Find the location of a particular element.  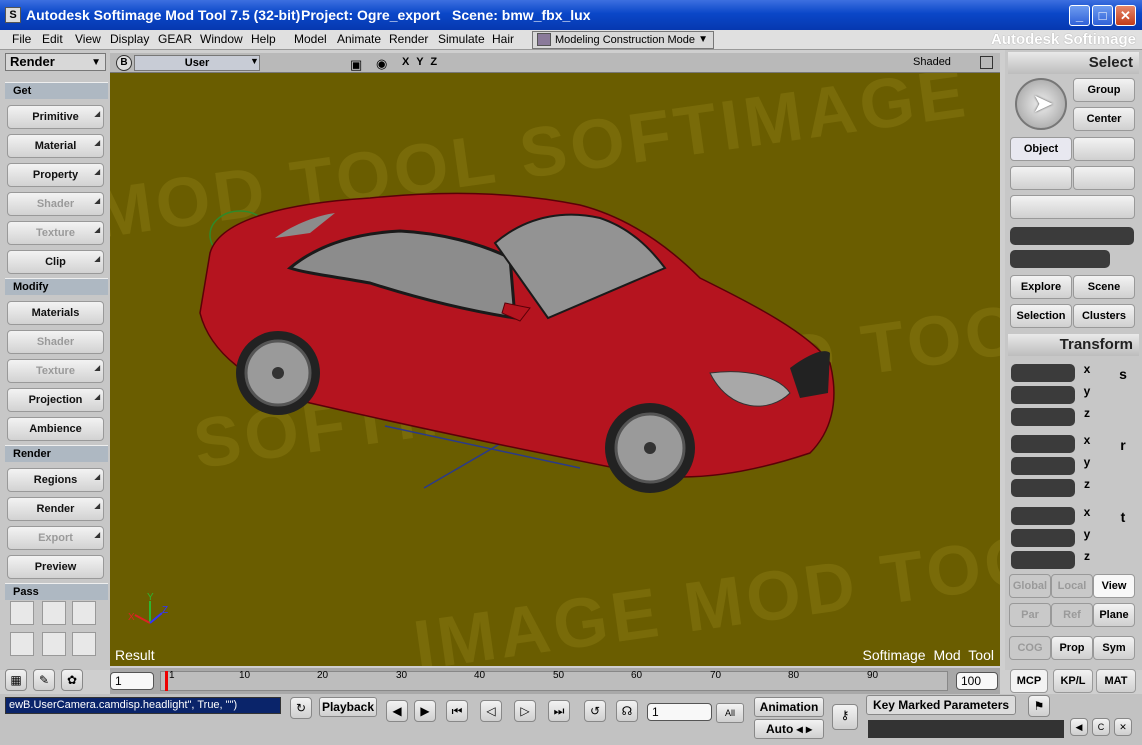

play-backward-icon: ◁ is located at coordinates (491, 711).